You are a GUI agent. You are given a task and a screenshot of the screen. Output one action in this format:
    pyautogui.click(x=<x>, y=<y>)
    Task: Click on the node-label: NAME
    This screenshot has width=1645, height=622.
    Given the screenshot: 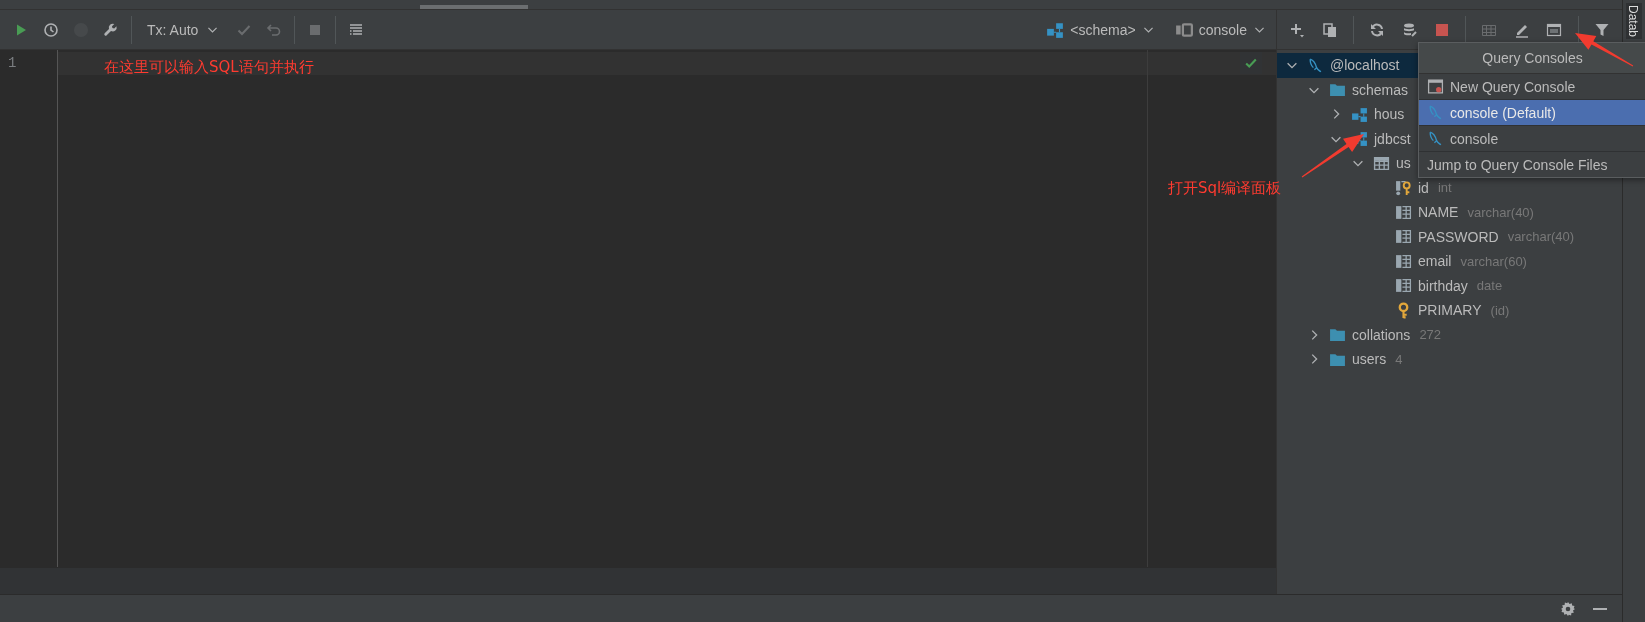 What is the action you would take?
    pyautogui.click(x=1438, y=212)
    